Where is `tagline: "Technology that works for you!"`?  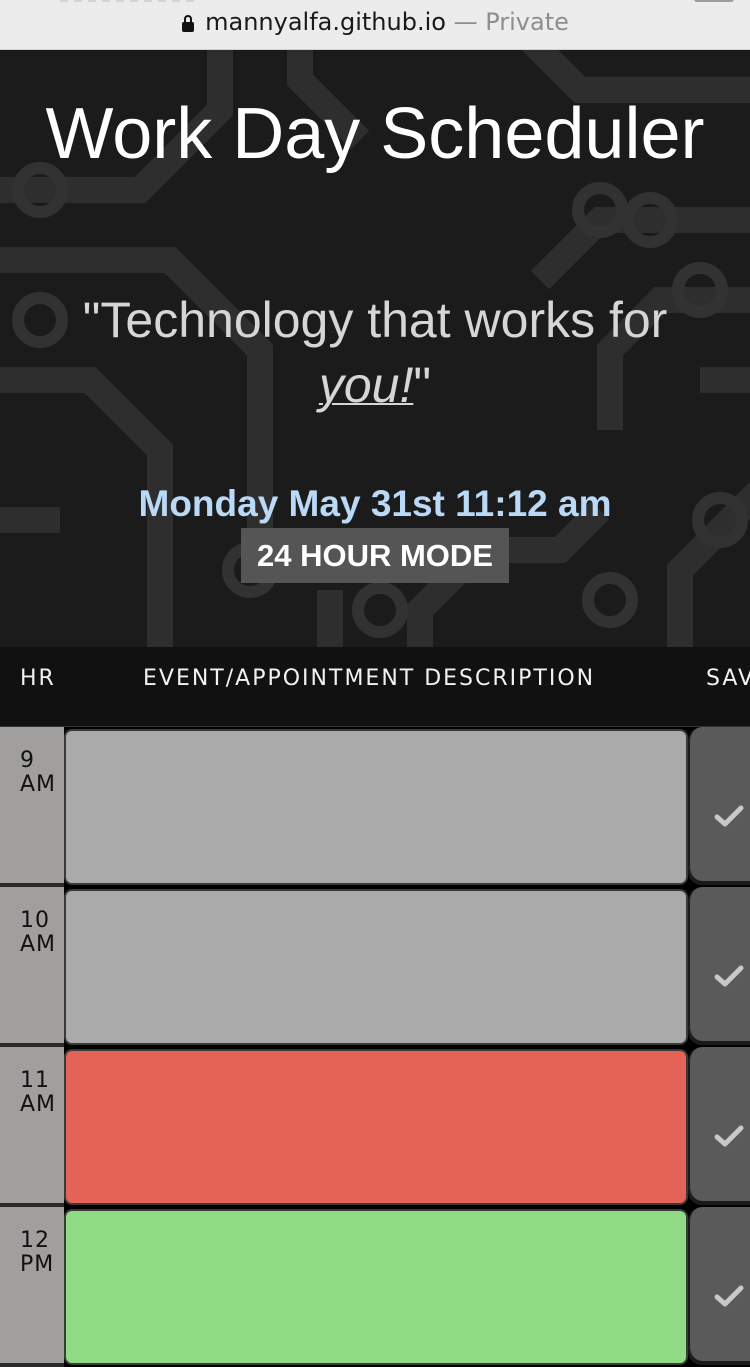 tagline: "Technology that works for you!" is located at coordinates (375, 353).